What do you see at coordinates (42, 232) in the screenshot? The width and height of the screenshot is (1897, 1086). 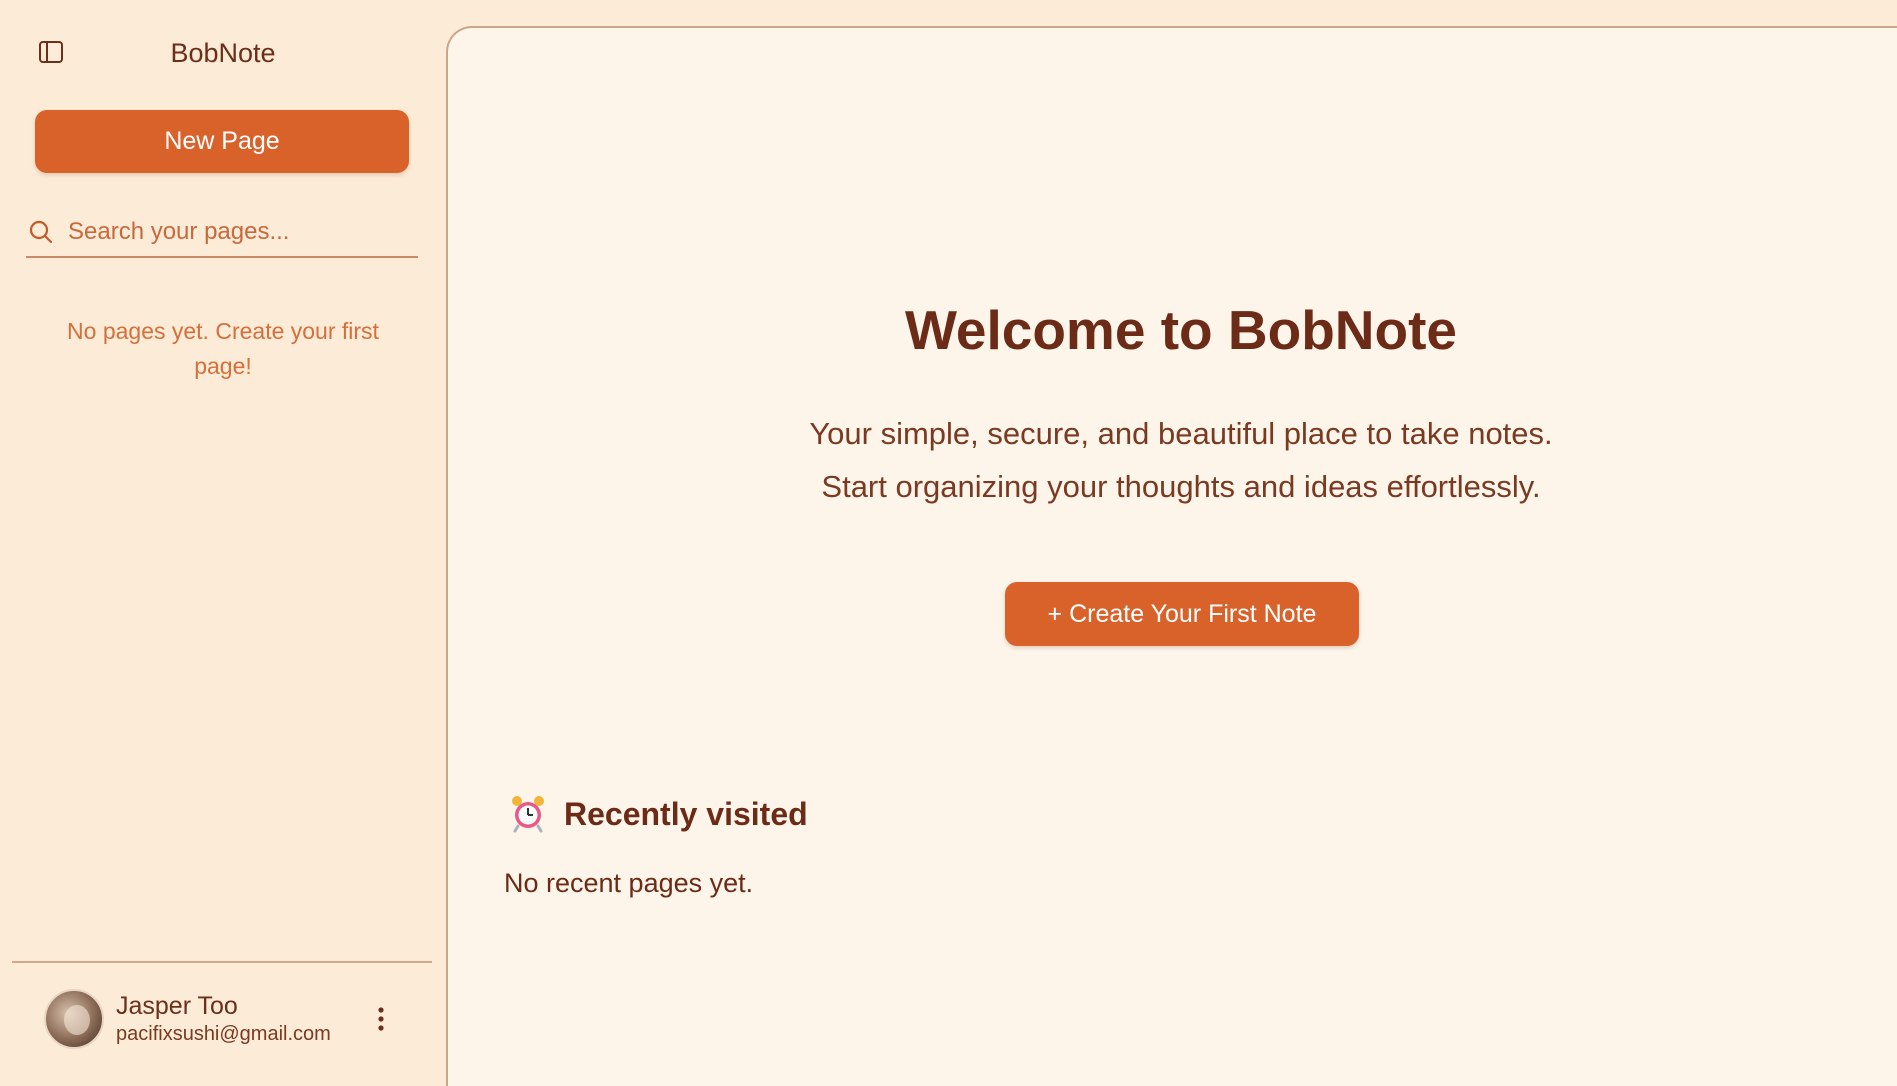 I see `search-icon` at bounding box center [42, 232].